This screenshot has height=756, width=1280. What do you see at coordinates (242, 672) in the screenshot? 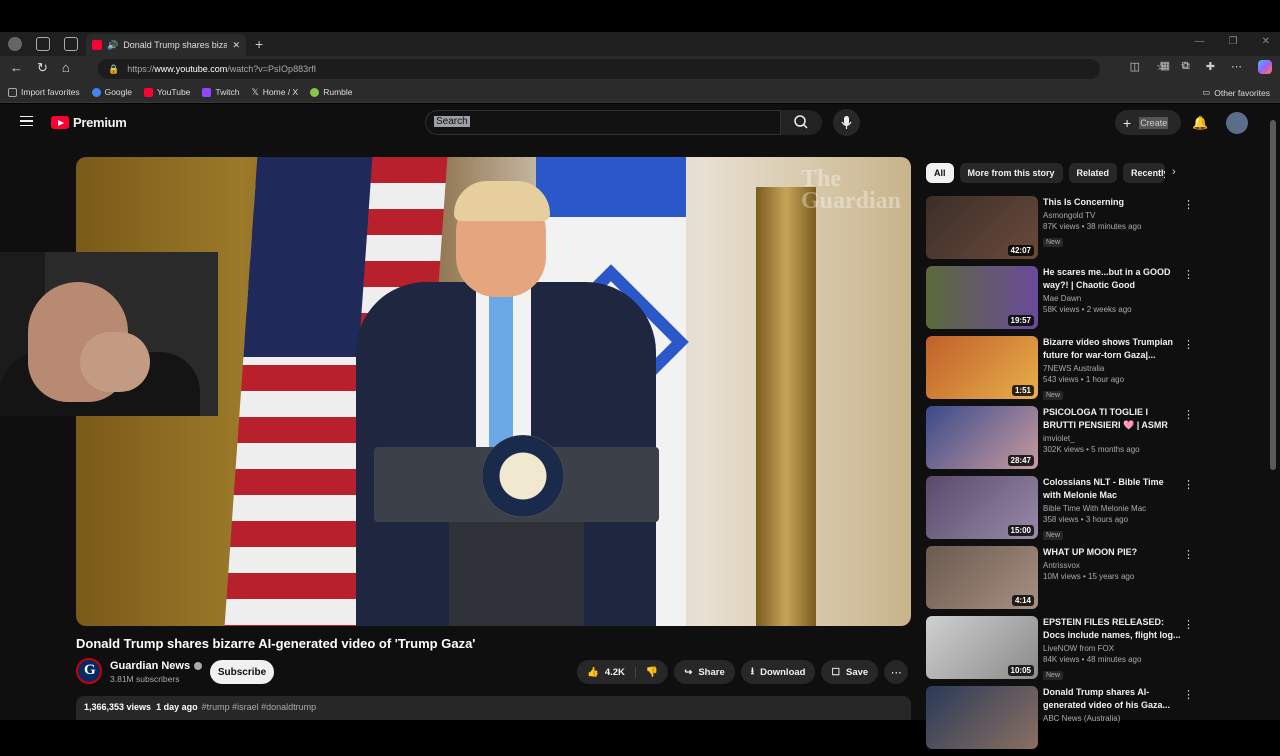
I see `subscribe-button: Subscribe` at bounding box center [242, 672].